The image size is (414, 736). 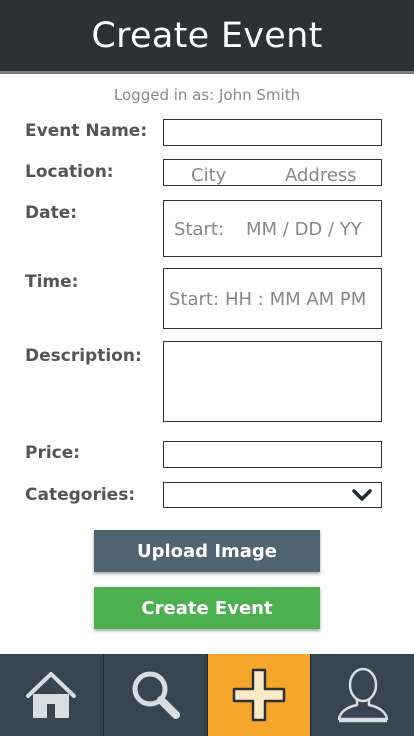 I want to click on plus-icon, so click(x=259, y=695).